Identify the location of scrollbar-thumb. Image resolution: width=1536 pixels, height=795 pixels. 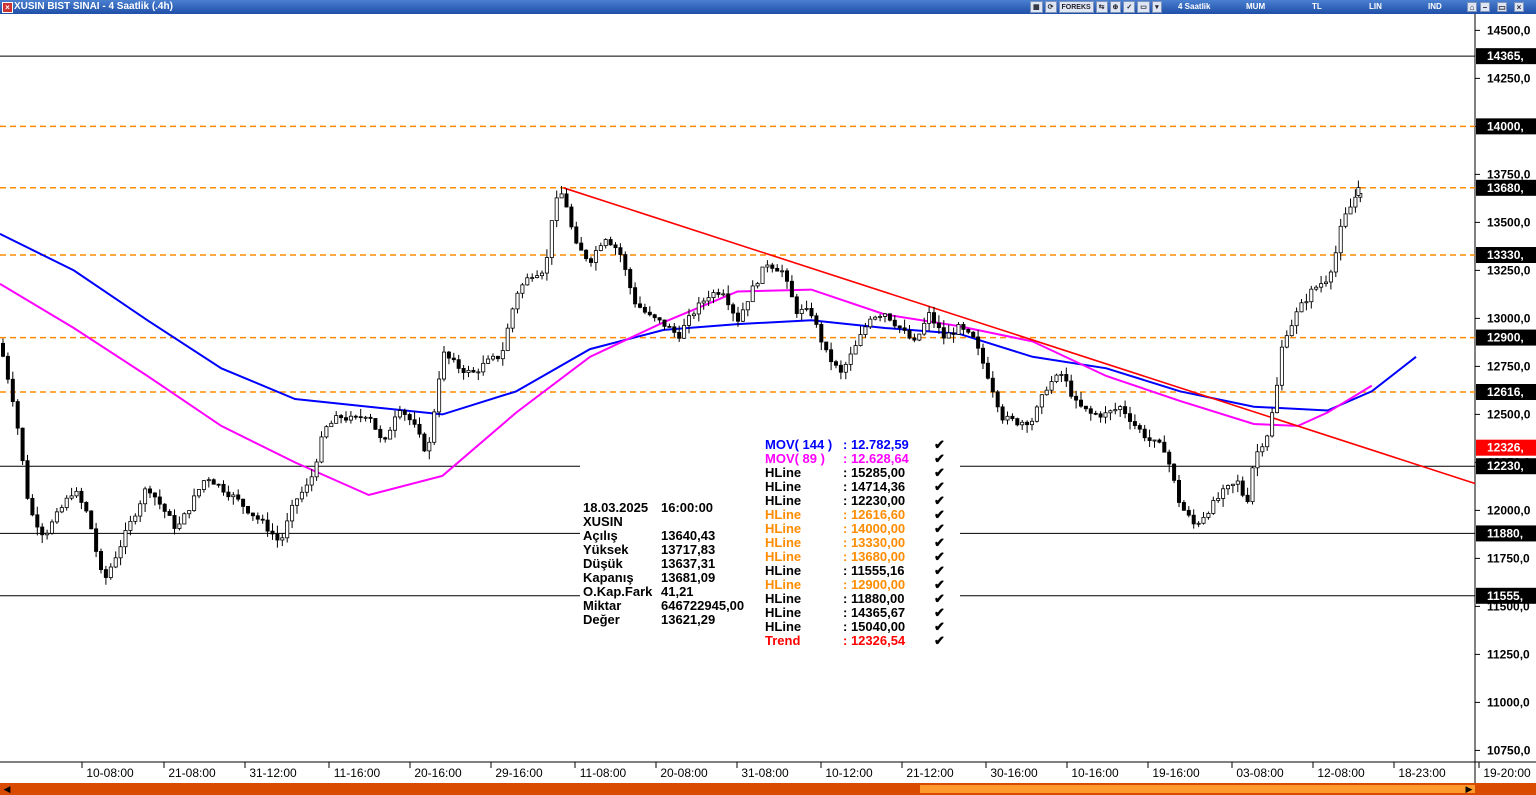
(1197, 789).